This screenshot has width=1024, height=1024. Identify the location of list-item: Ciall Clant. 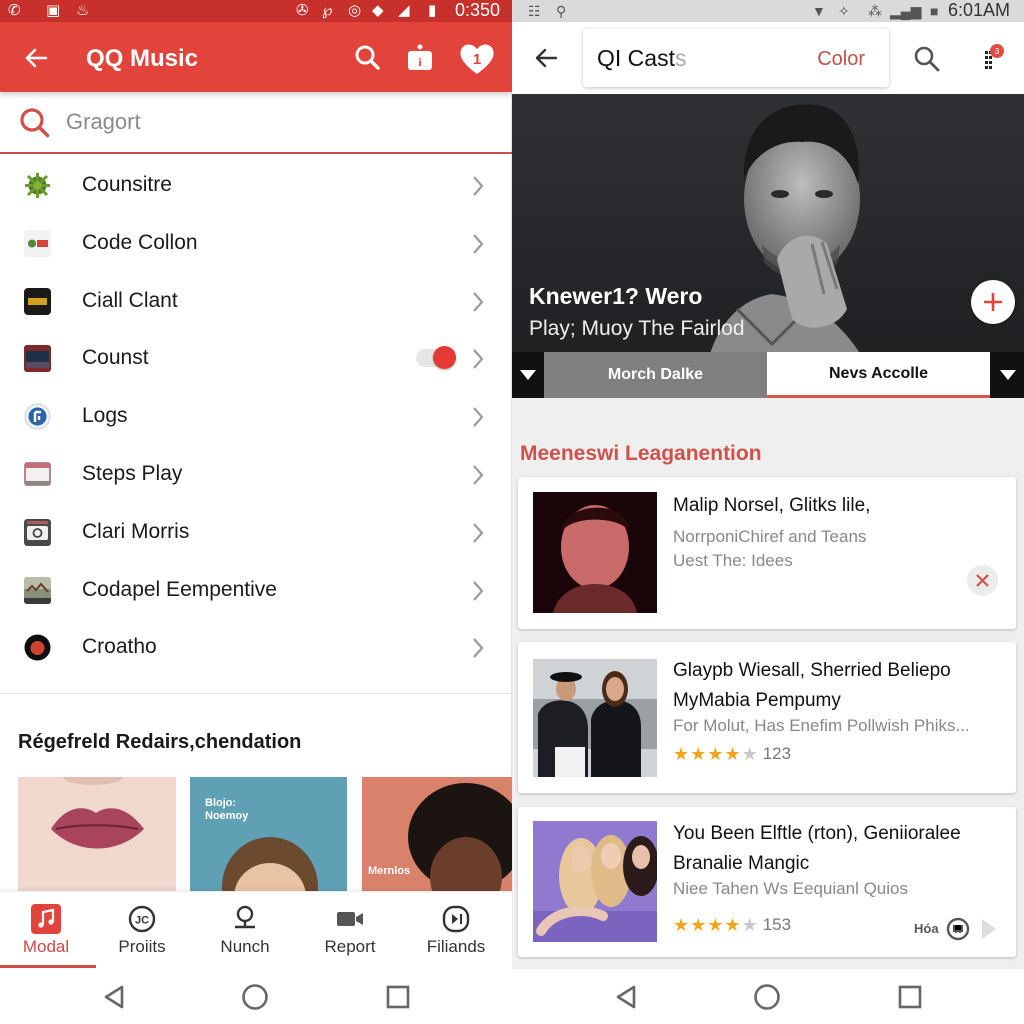
(256, 301).